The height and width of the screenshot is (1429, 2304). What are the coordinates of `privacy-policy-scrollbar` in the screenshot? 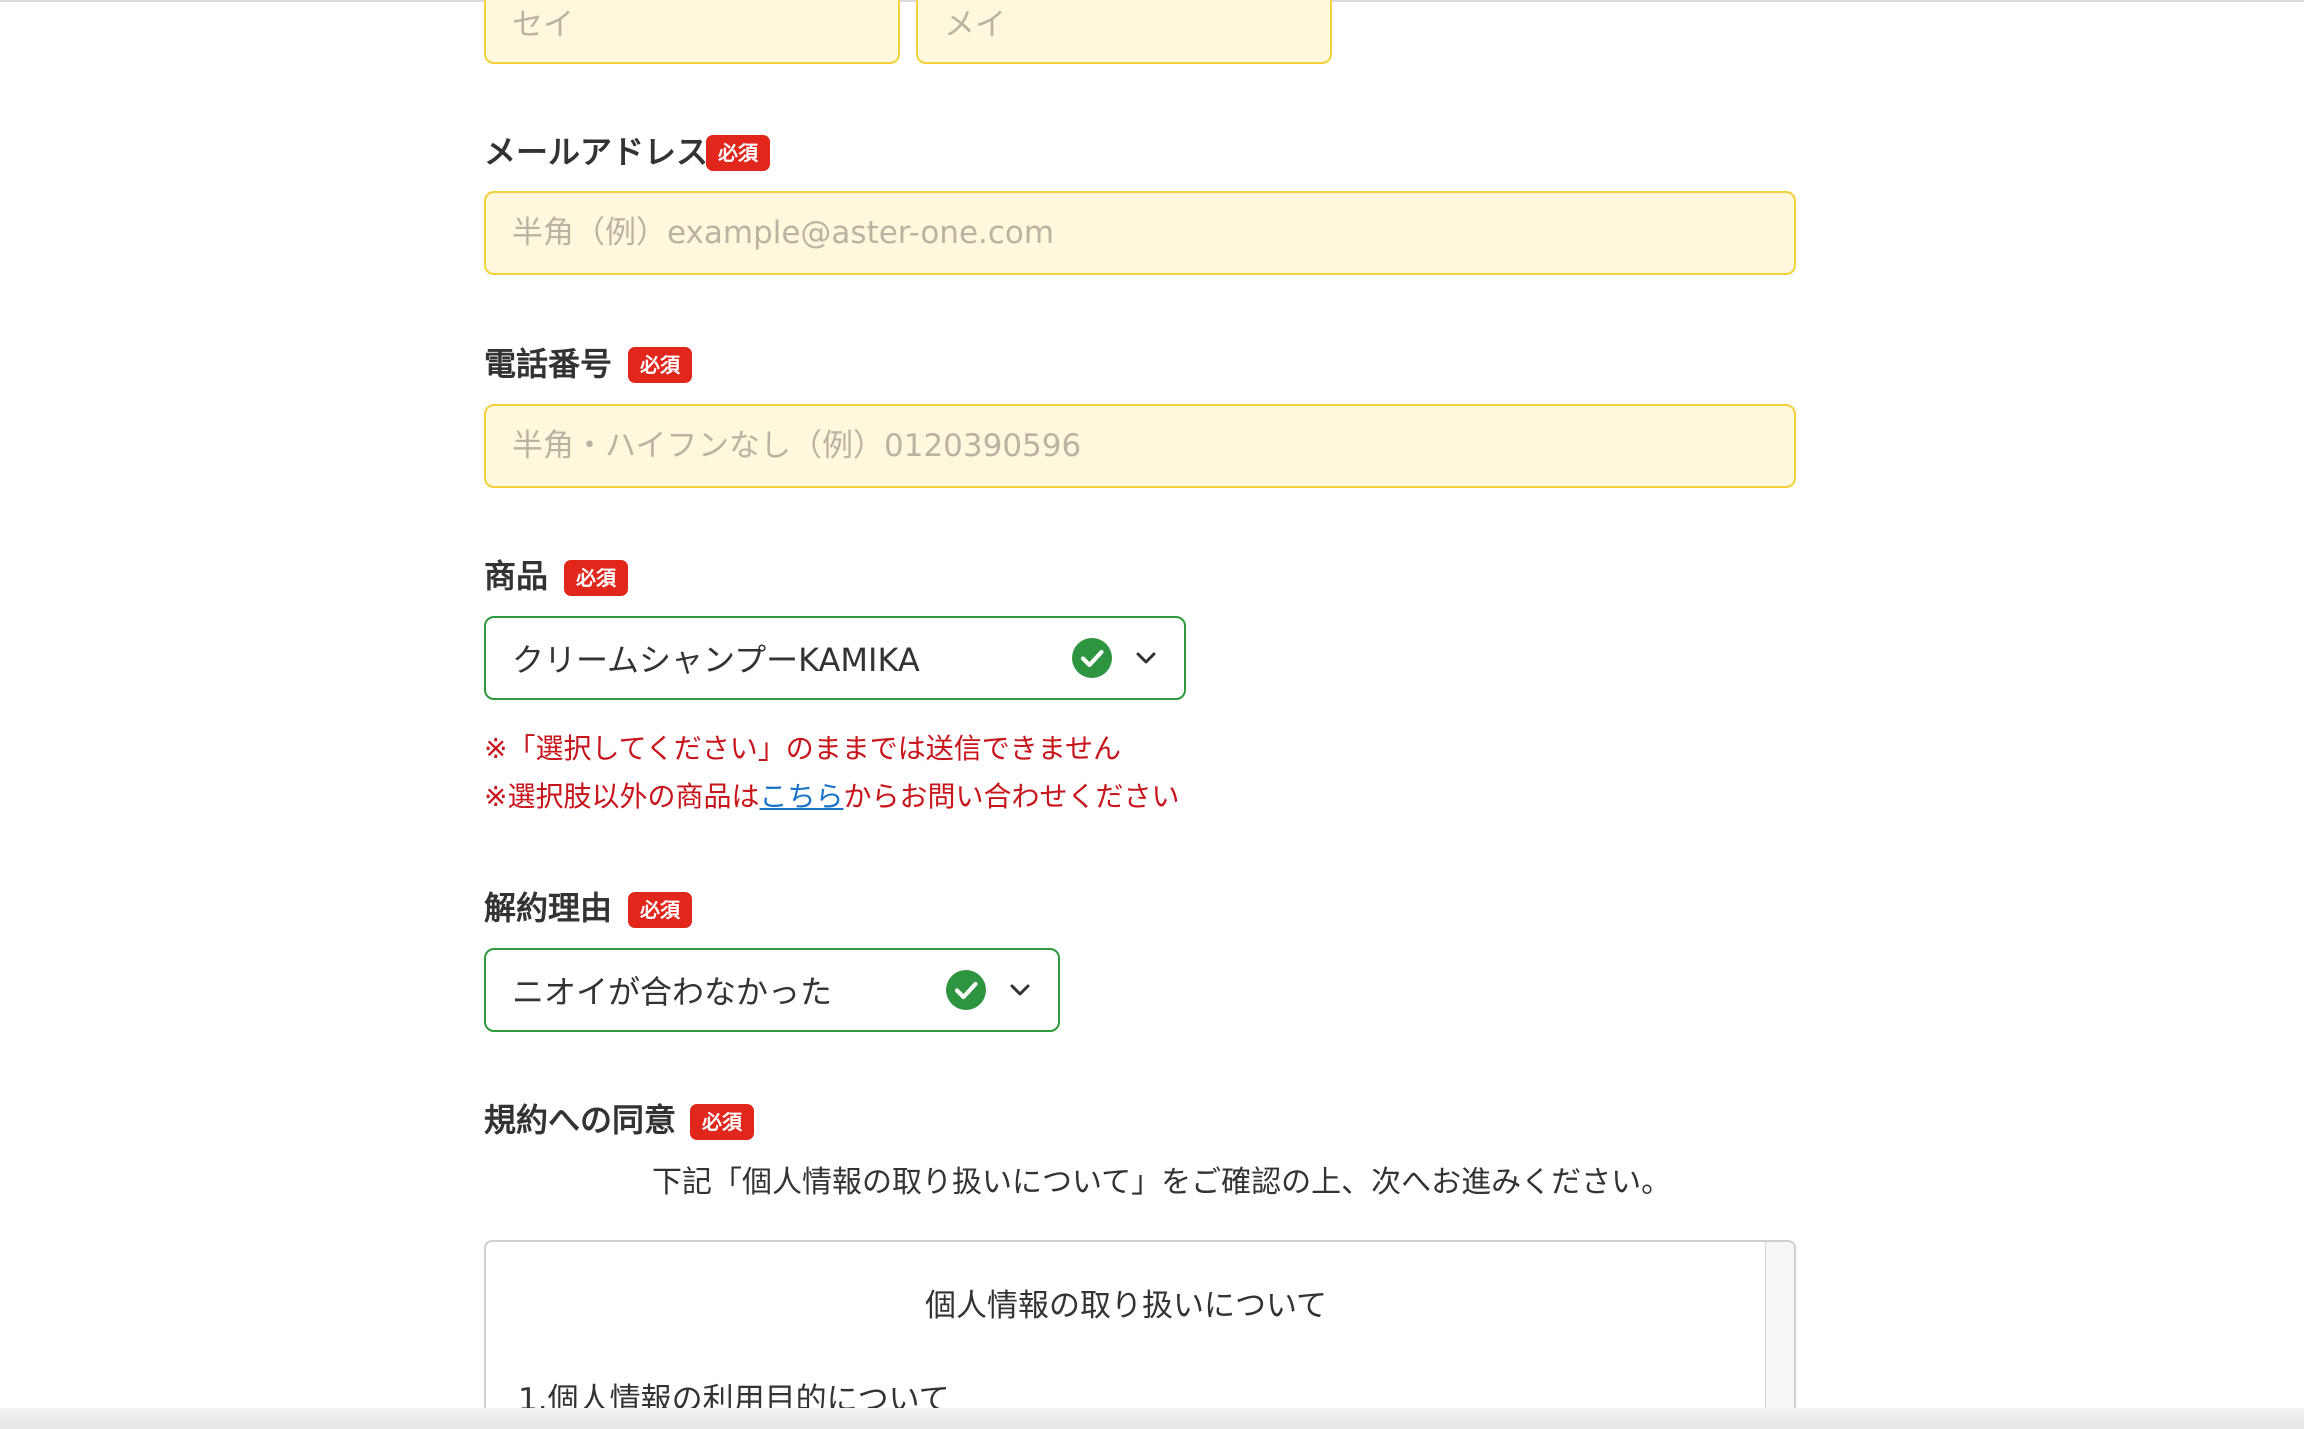 It's located at (1779, 1335).